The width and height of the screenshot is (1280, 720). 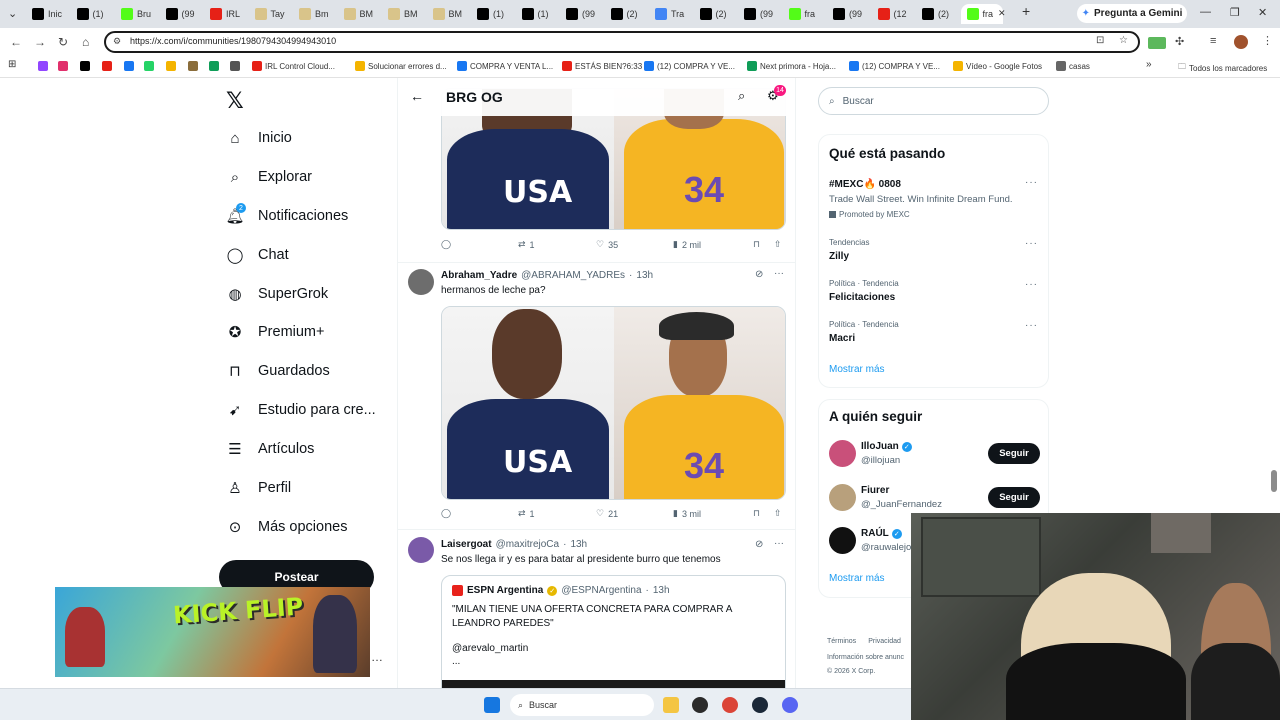 What do you see at coordinates (528, 544) in the screenshot?
I see `tweet-author-handle: @maxitrejoCa` at bounding box center [528, 544].